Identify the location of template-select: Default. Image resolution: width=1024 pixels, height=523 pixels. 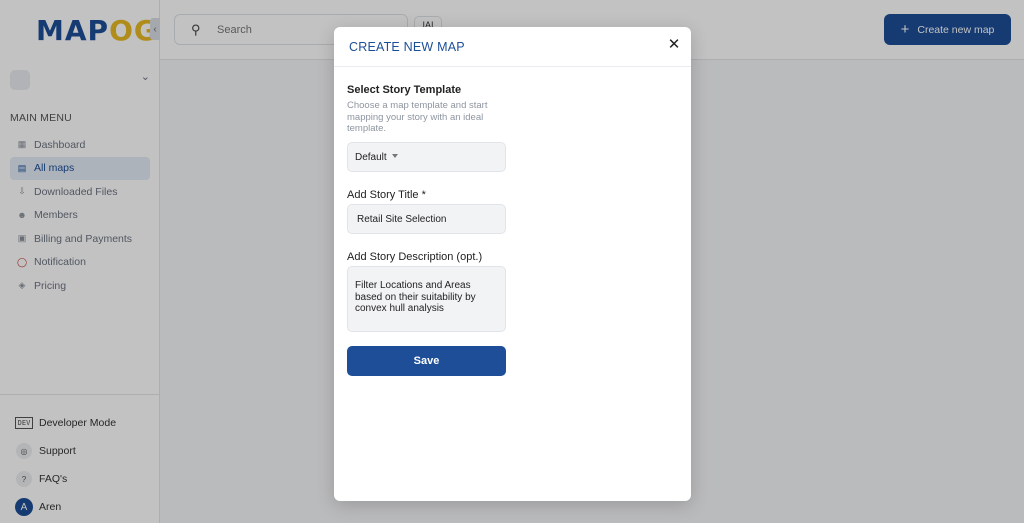
(426, 157).